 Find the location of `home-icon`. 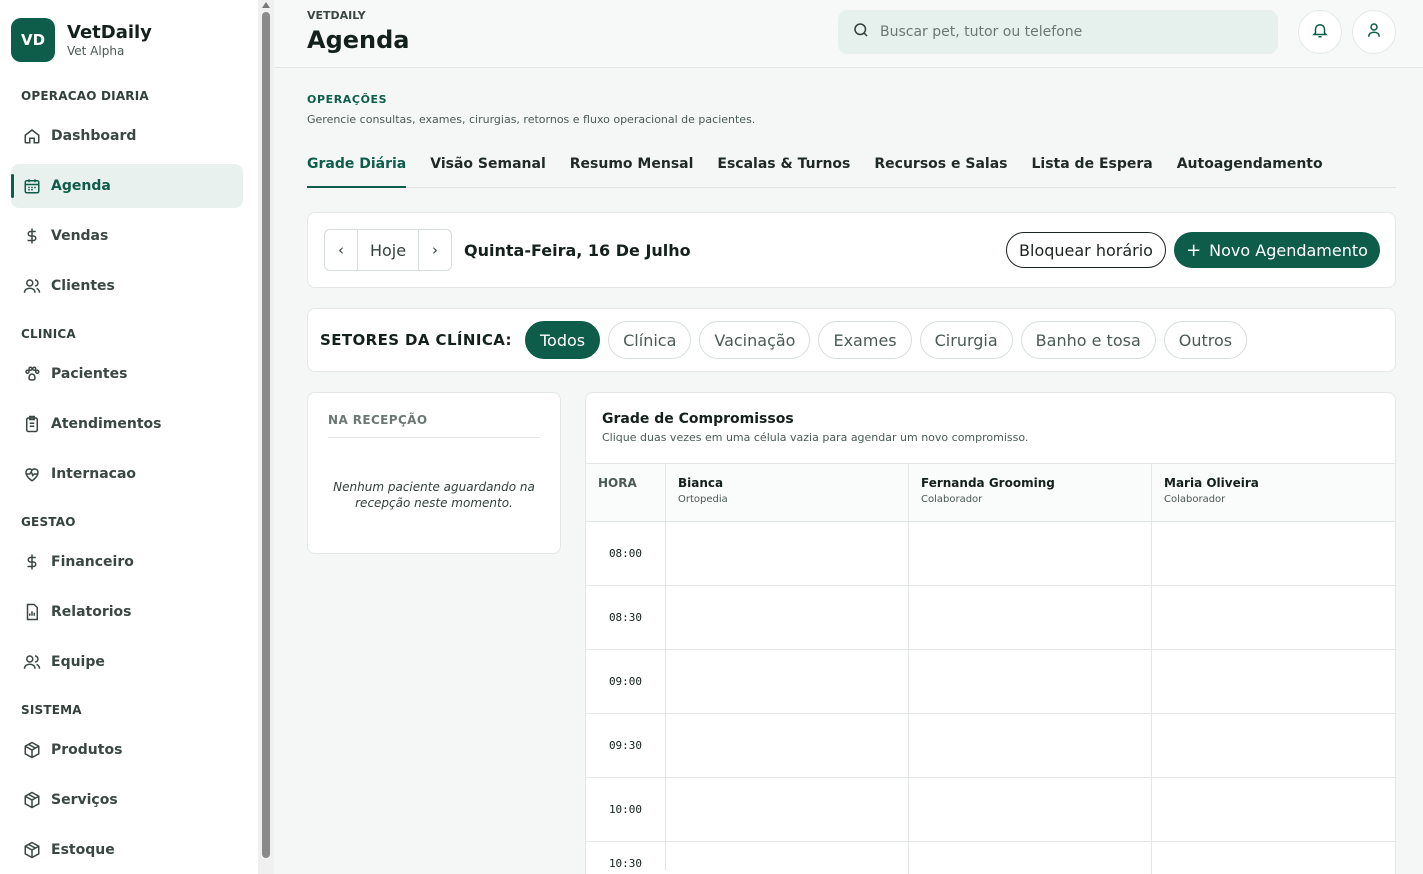

home-icon is located at coordinates (32, 136).